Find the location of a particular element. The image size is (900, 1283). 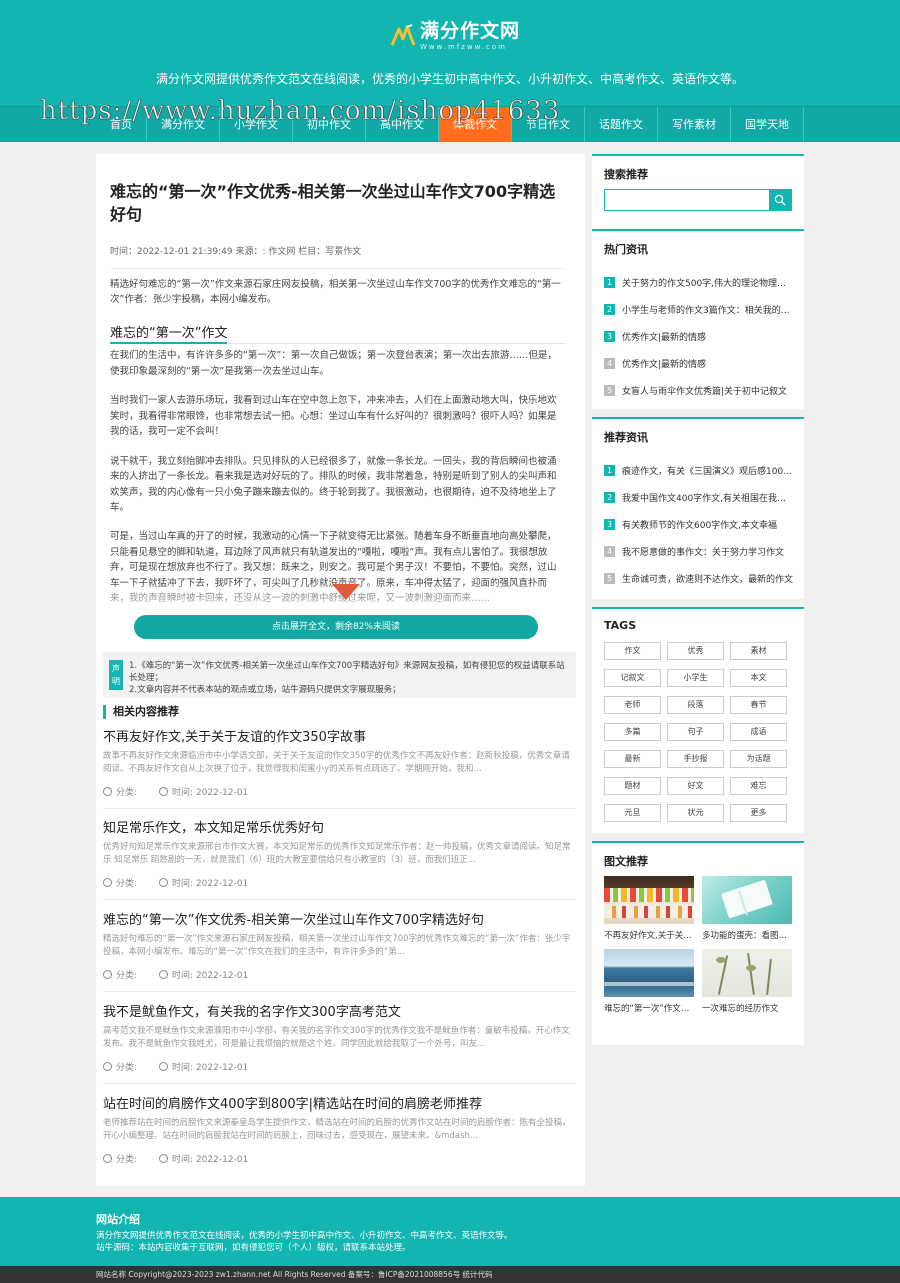

news-item: 2 我爱中国作文400字作文,有关祖国在我心中 is located at coordinates (699, 497).